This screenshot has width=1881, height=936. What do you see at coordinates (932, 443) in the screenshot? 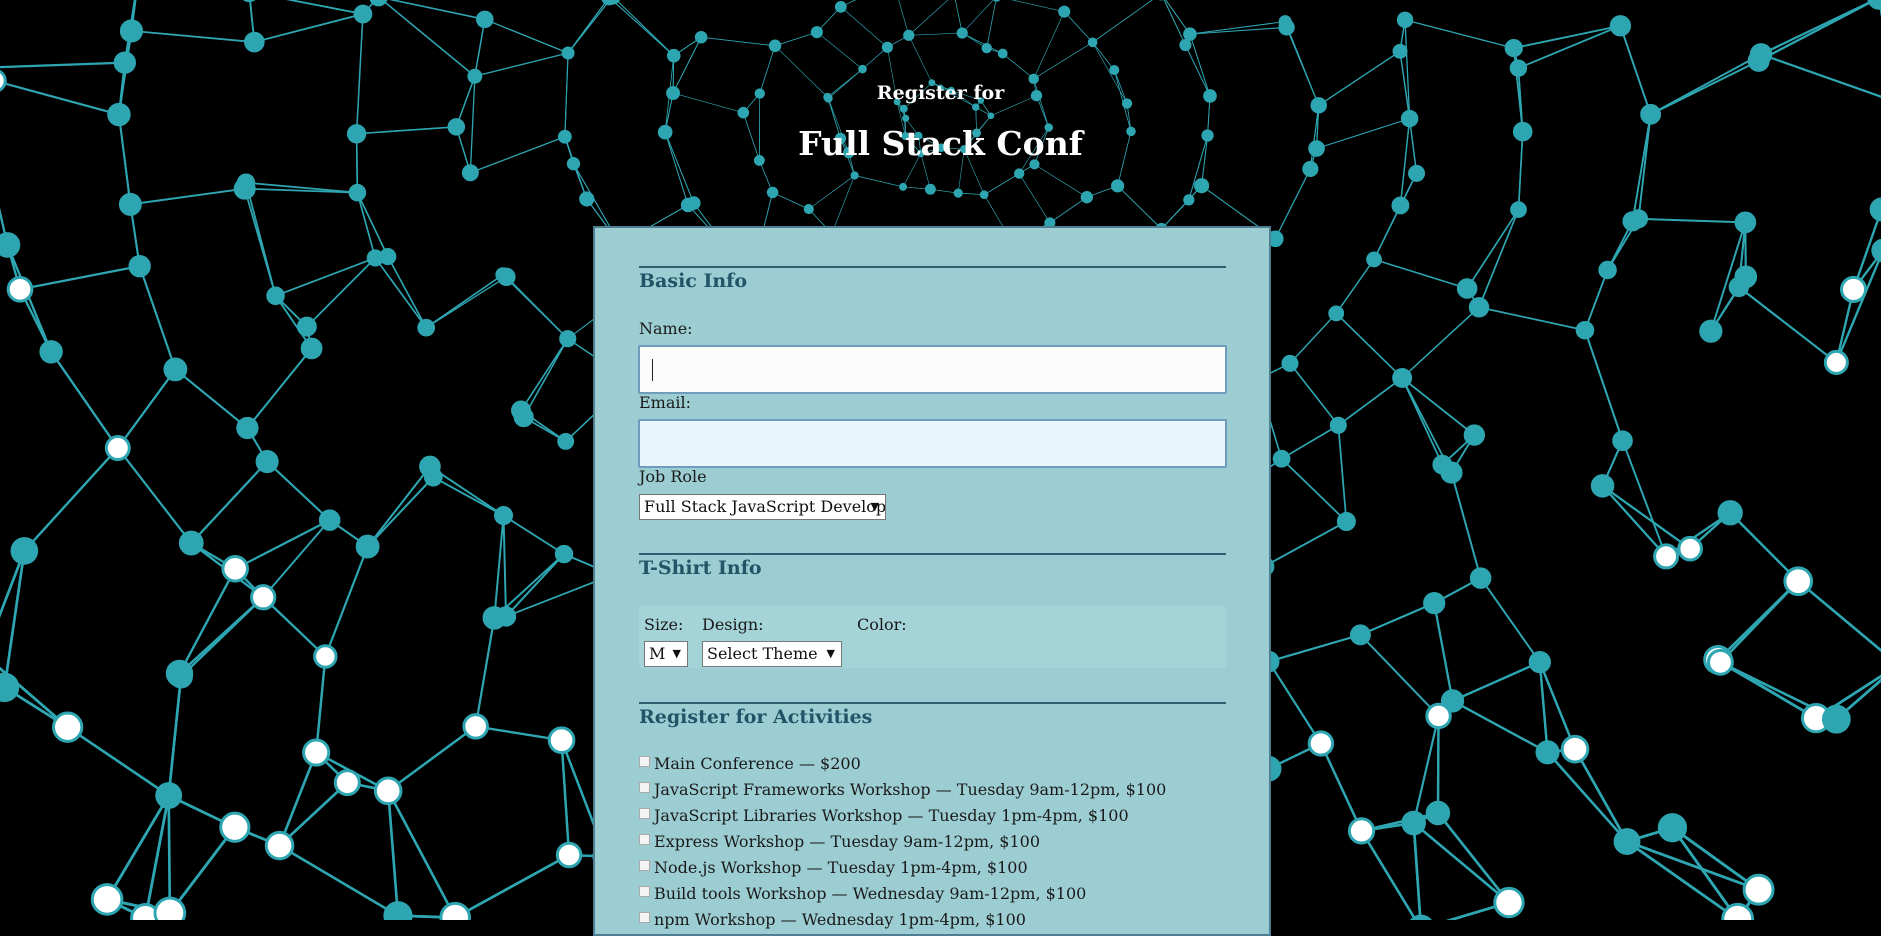
I see `email-input` at bounding box center [932, 443].